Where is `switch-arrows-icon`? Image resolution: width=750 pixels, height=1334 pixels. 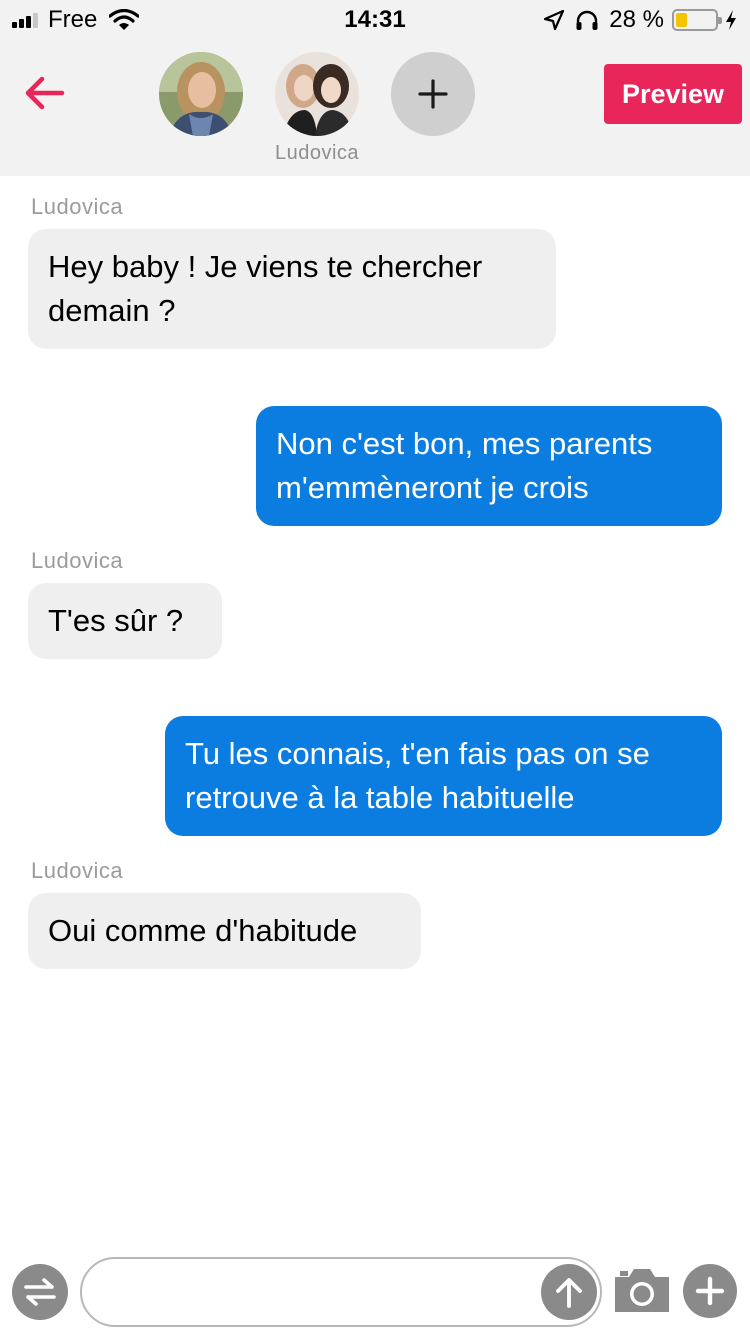
switch-arrows-icon is located at coordinates (40, 1292).